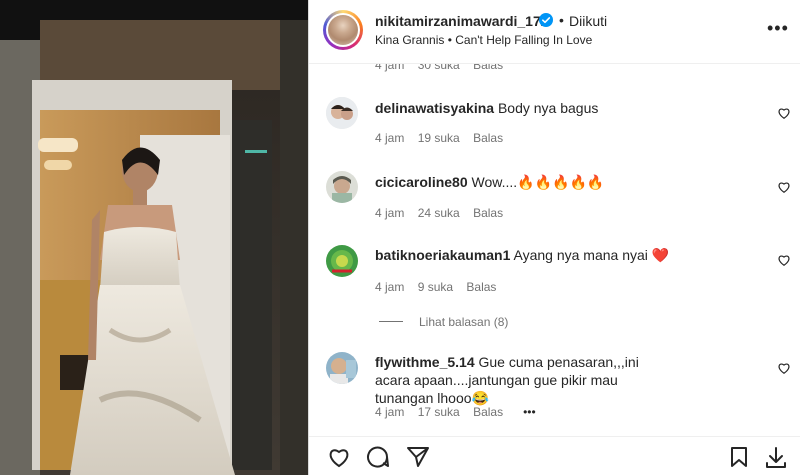  Describe the element at coordinates (442, 255) in the screenshot. I see `commenter-username: batiknoeriakauman1` at that location.